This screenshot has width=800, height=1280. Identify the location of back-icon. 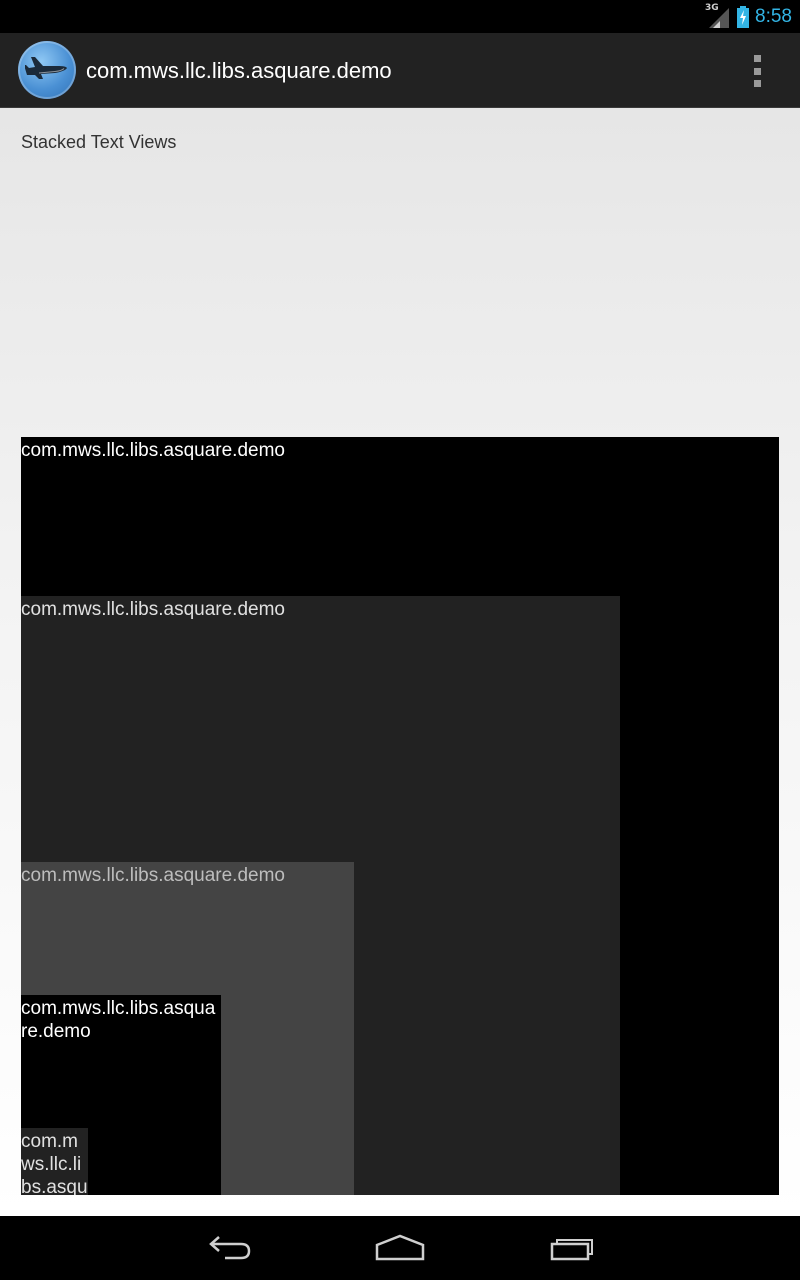
(230, 1248).